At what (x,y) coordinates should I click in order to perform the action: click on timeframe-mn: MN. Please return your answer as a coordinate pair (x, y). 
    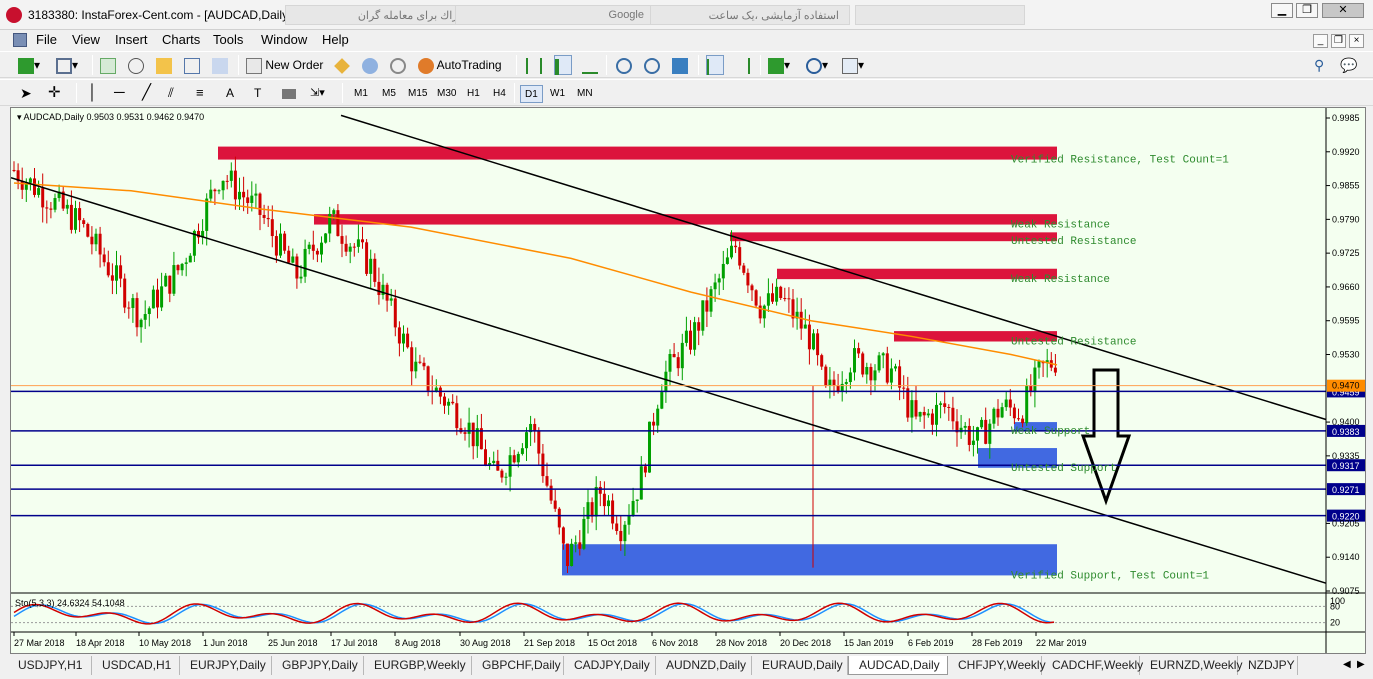
    Looking at the image, I should click on (585, 94).